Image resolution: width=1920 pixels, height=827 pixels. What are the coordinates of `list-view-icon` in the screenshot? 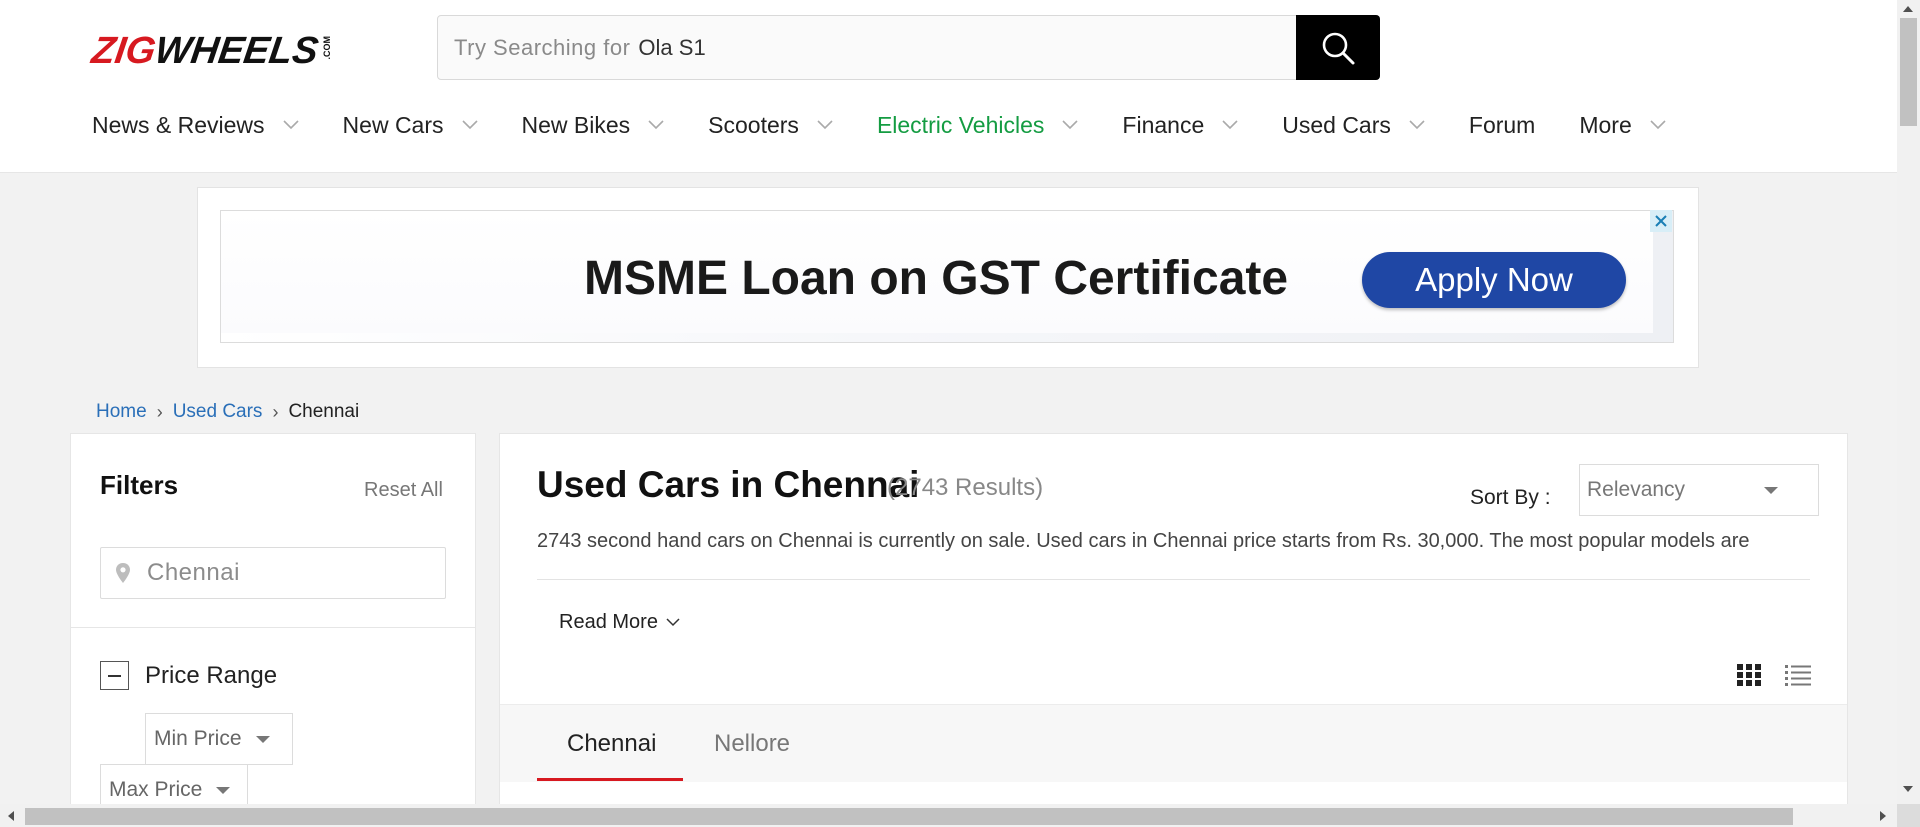 It's located at (1798, 677).